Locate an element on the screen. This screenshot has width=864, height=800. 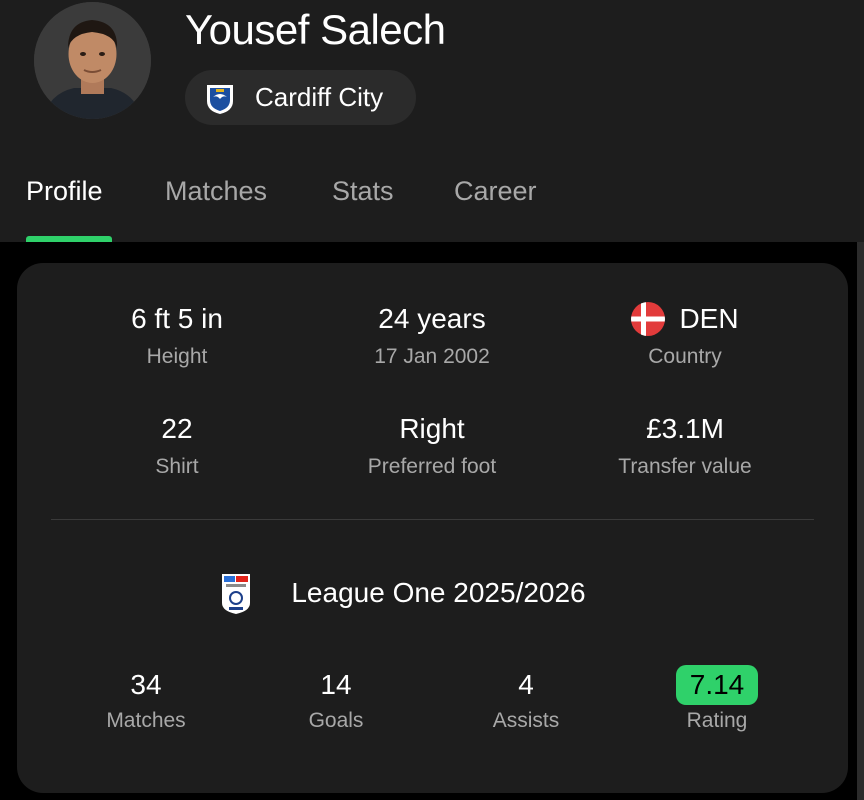
transfer-value: £3.1M is located at coordinates (685, 428).